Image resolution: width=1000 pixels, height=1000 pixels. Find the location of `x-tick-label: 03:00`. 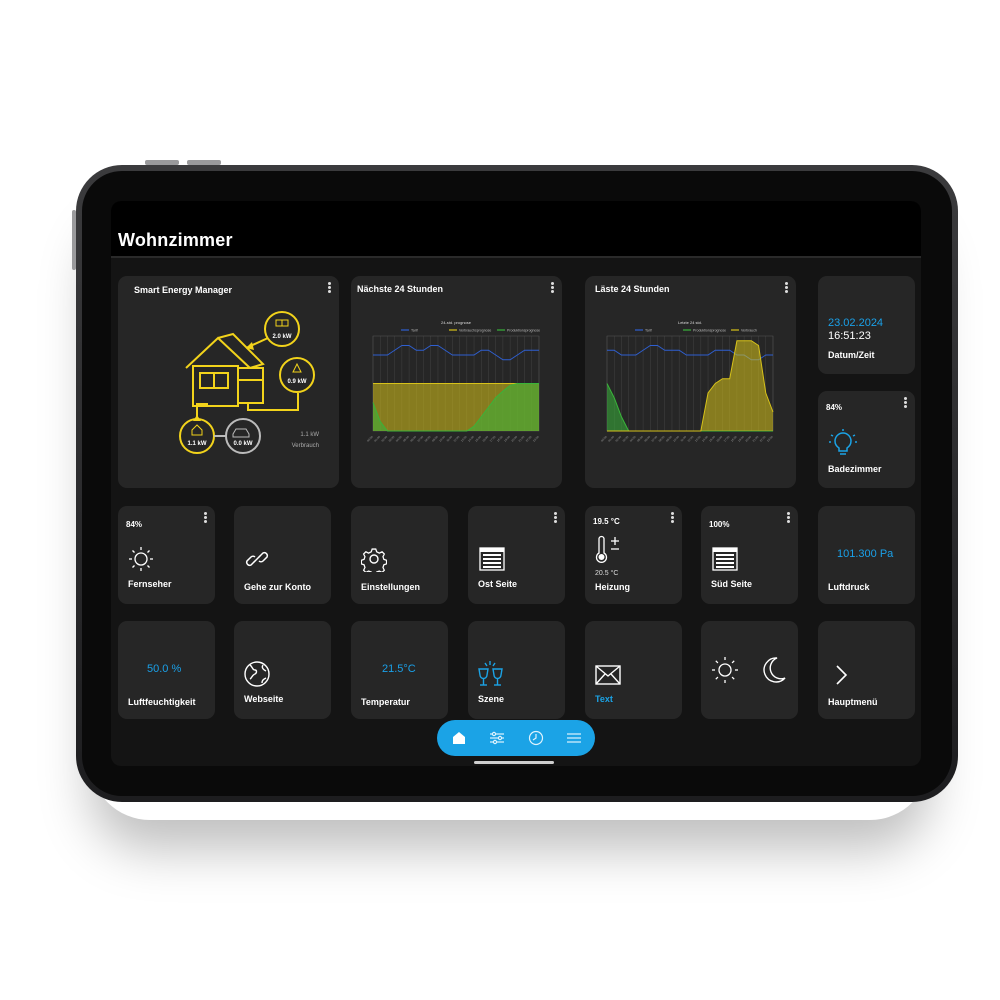

x-tick-label: 03:00 is located at coordinates (626, 439).